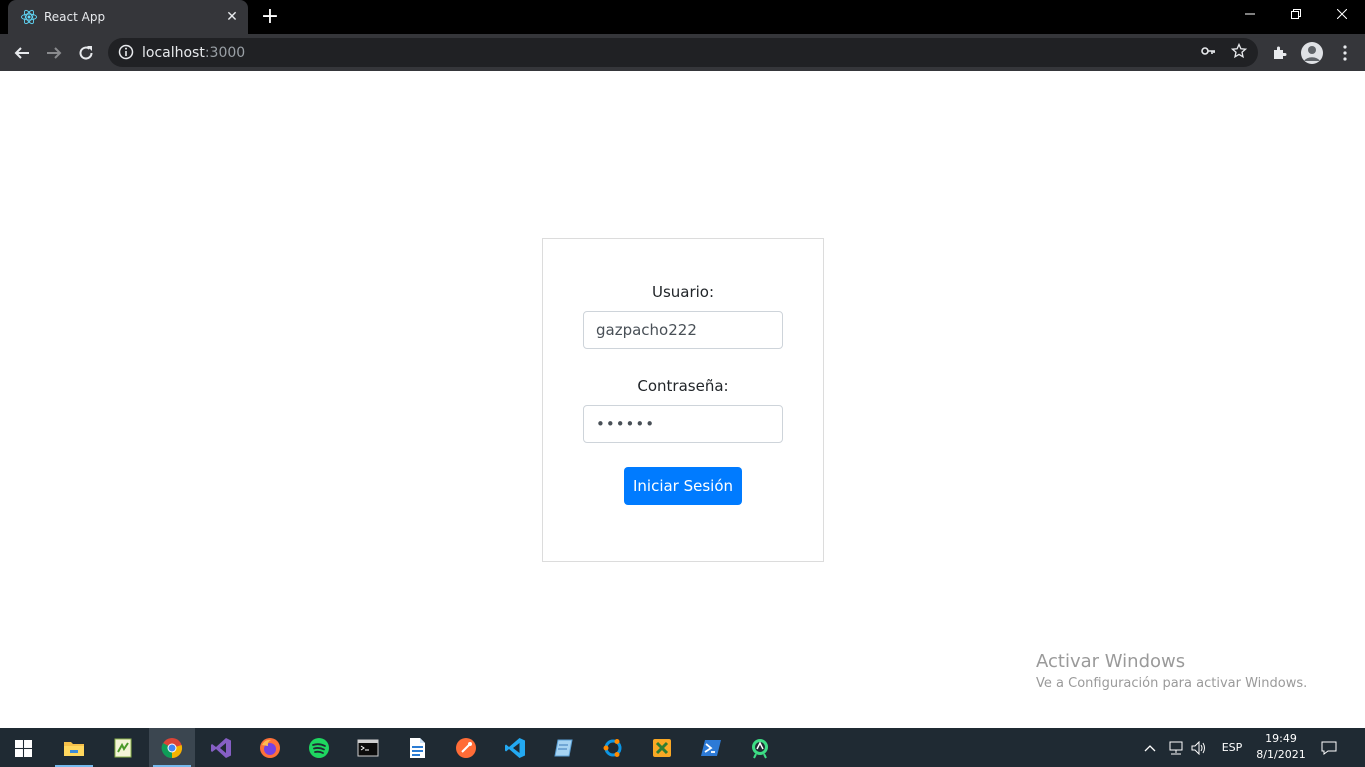 The width and height of the screenshot is (1365, 767). I want to click on ubuntu-icon, so click(612, 748).